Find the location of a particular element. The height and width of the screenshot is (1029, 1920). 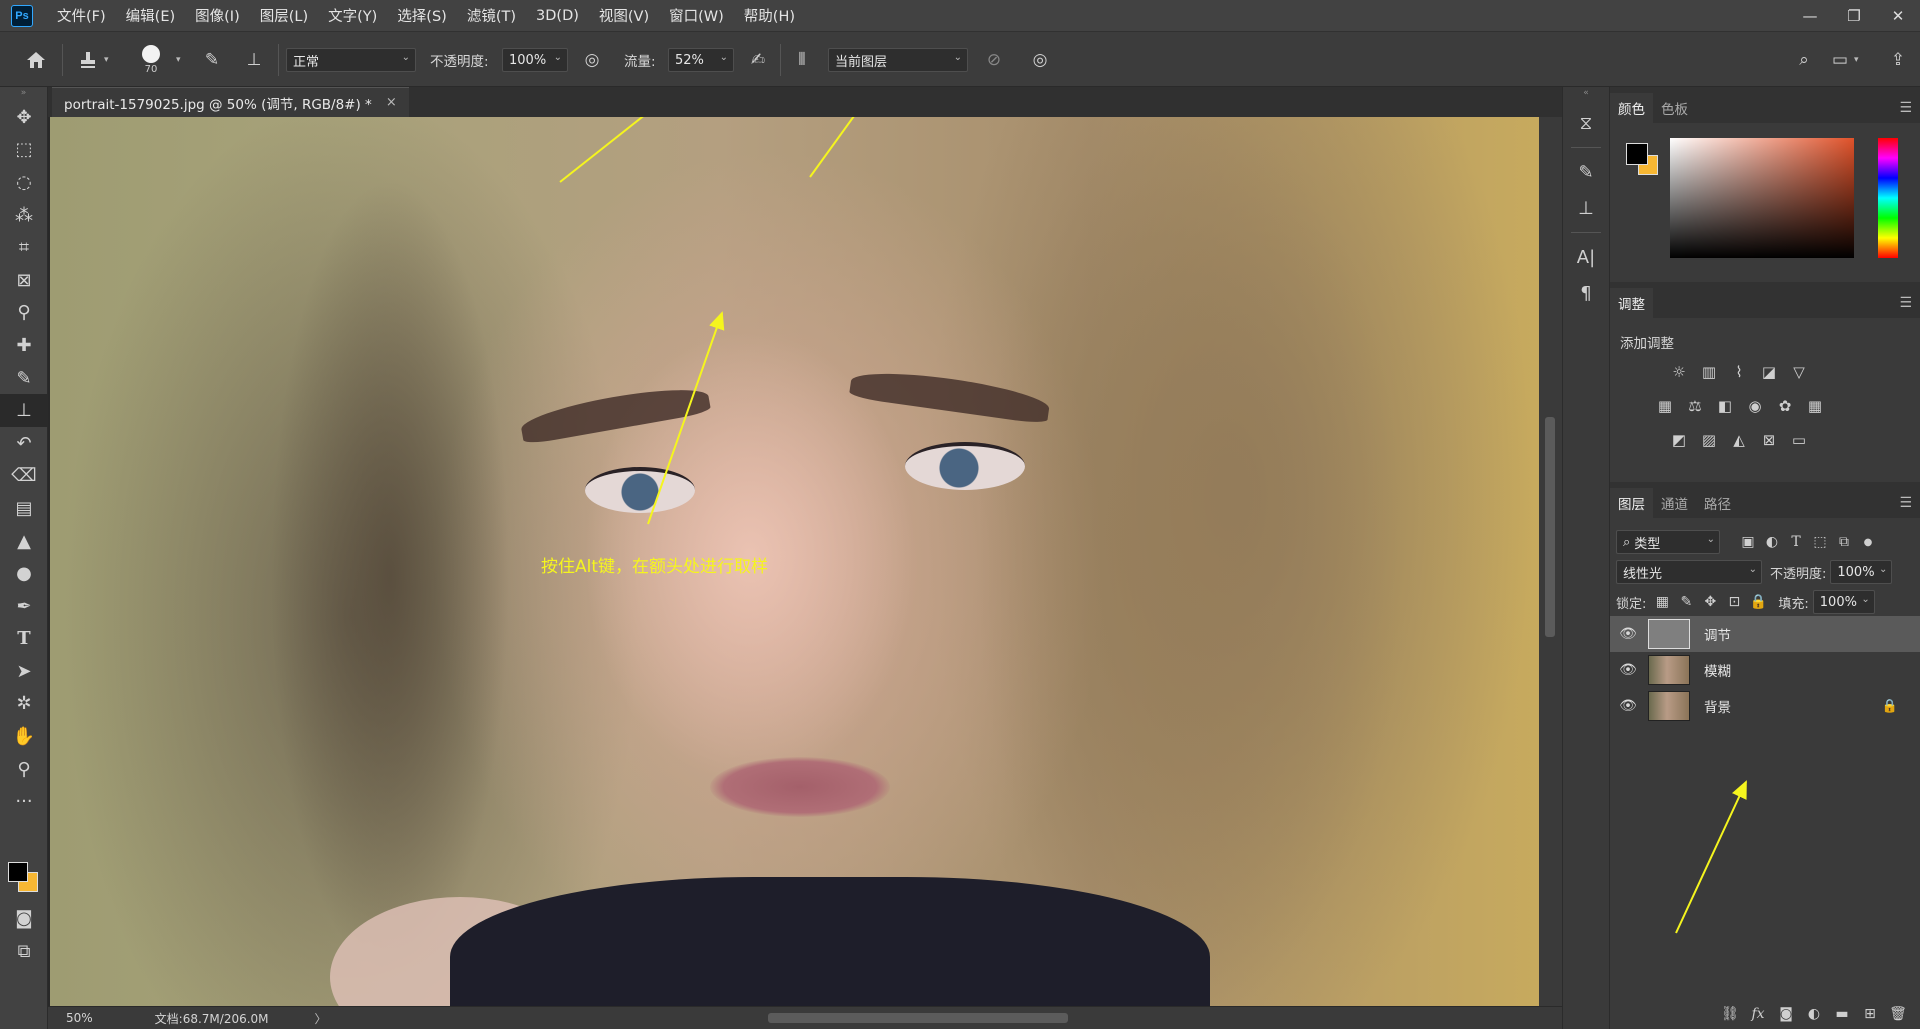

color-swatches is located at coordinates (24, 878).